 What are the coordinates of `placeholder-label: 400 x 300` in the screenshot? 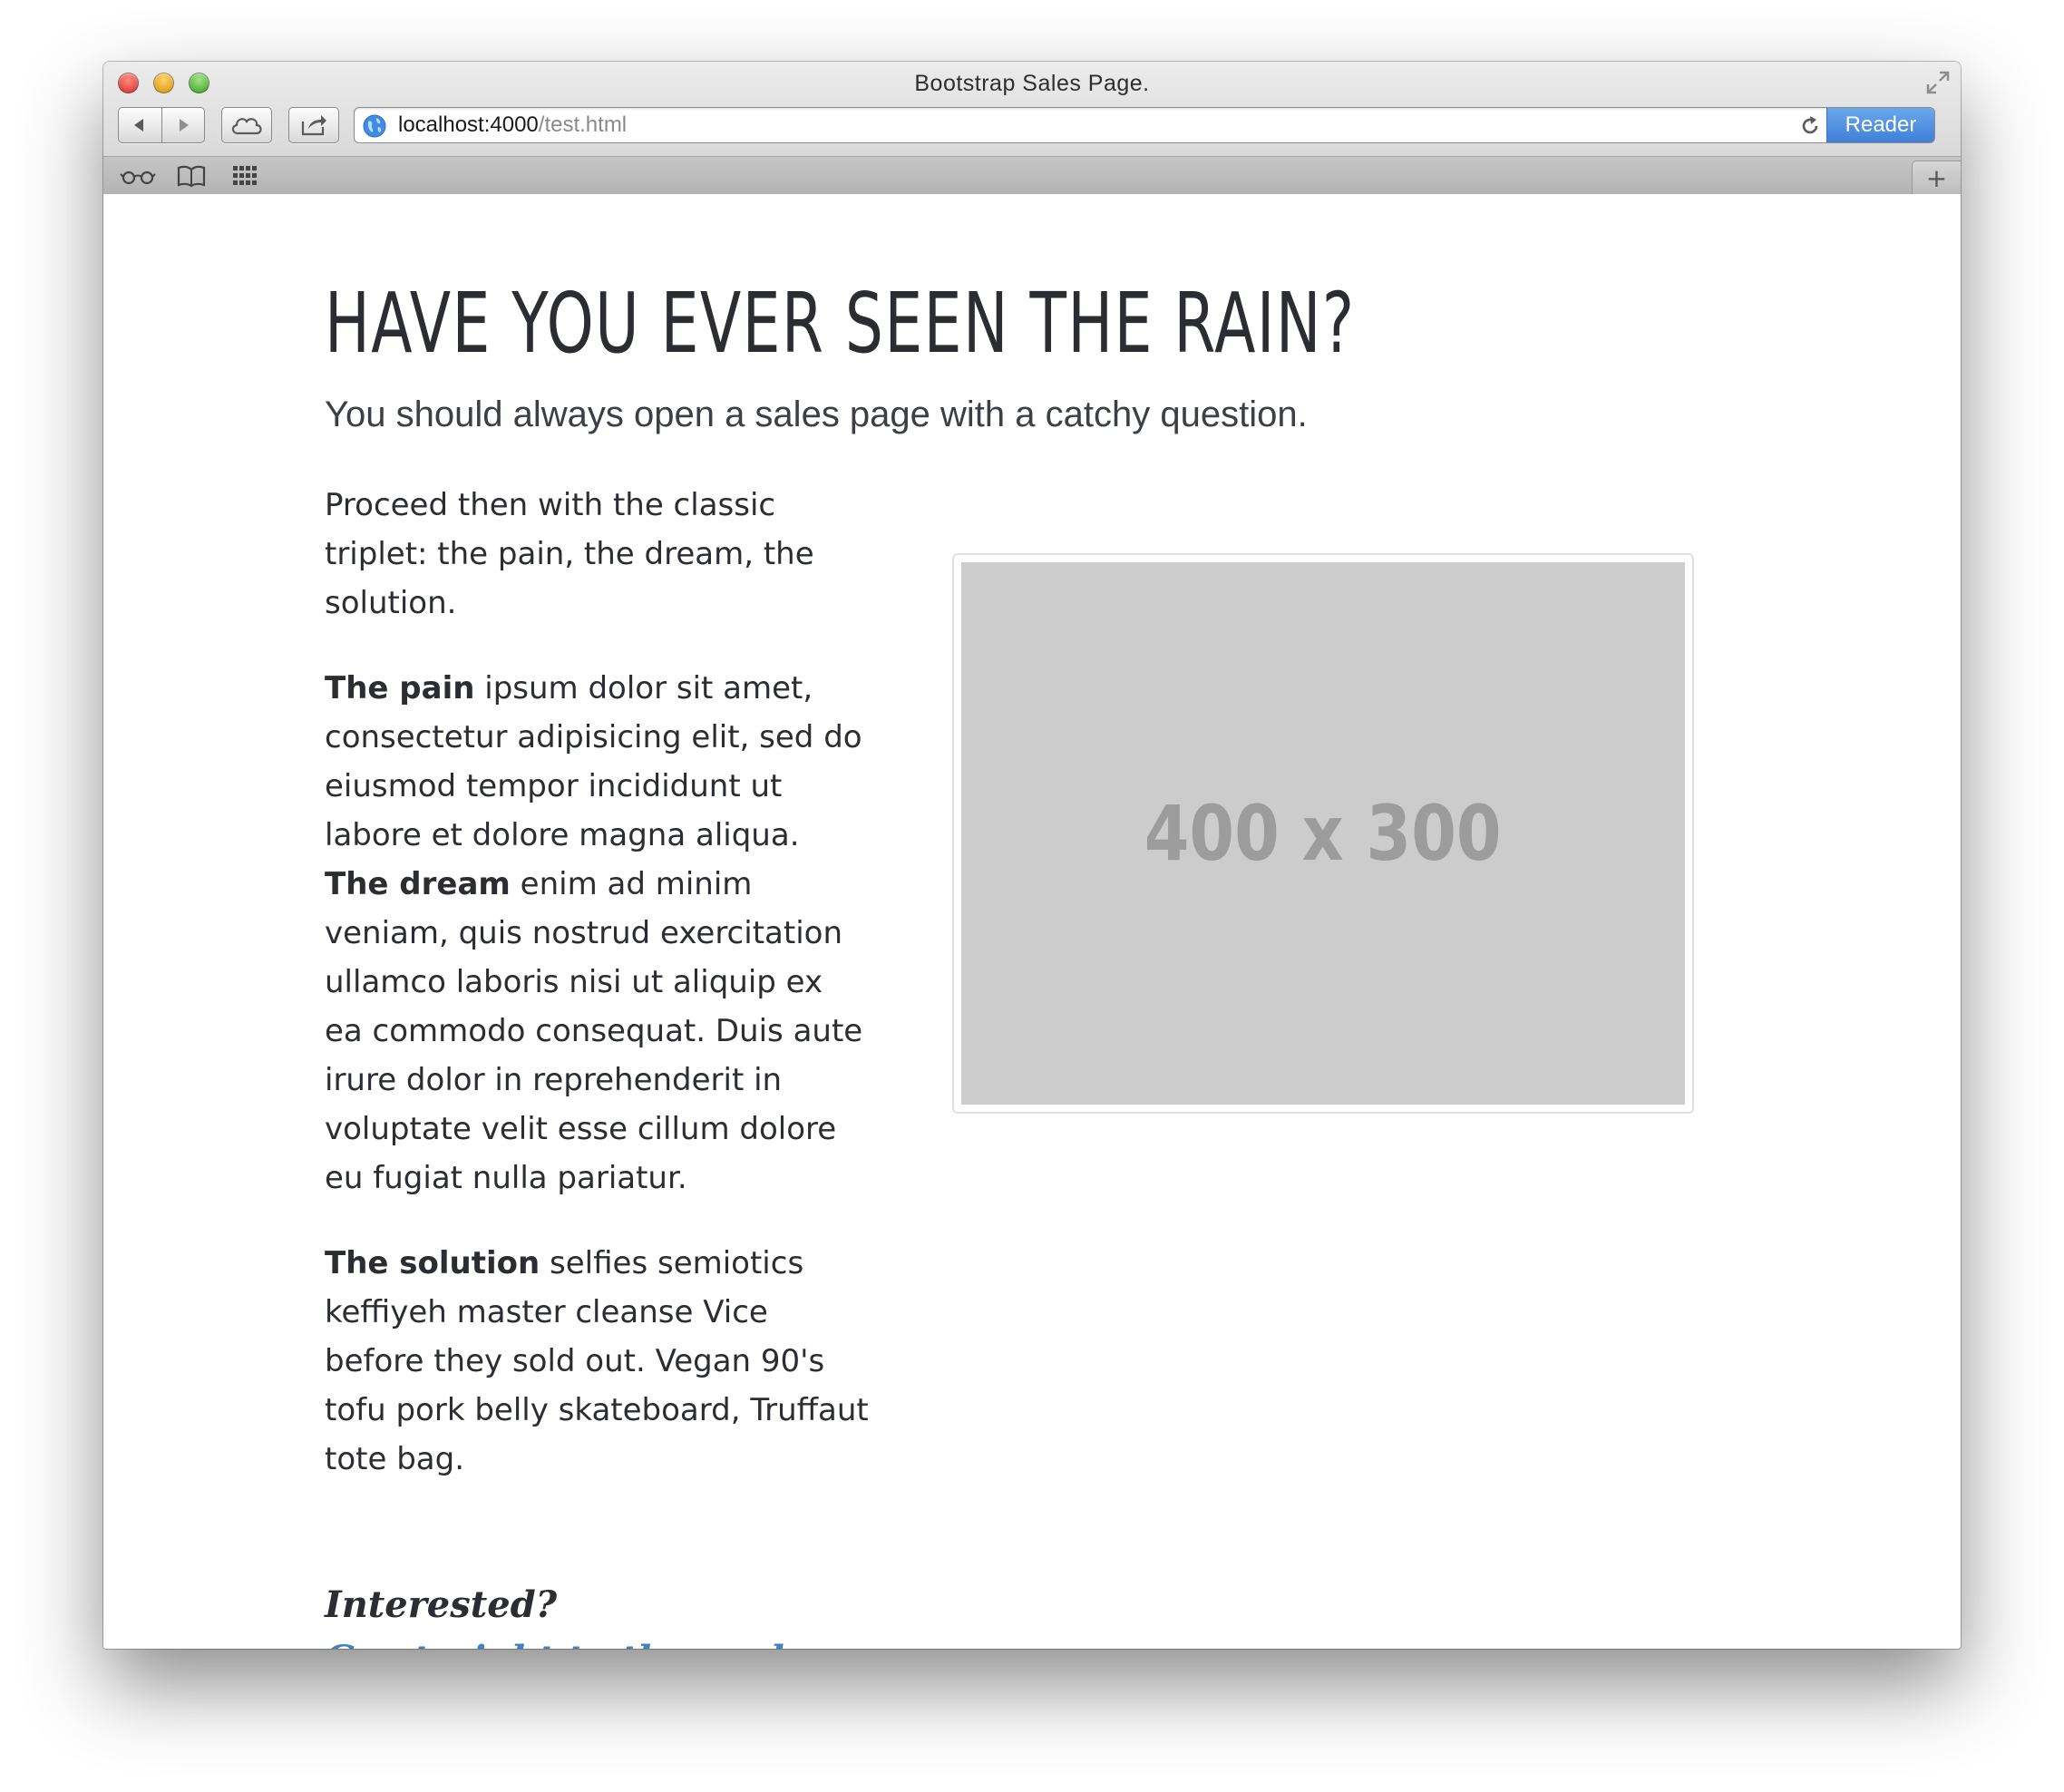 It's located at (1323, 833).